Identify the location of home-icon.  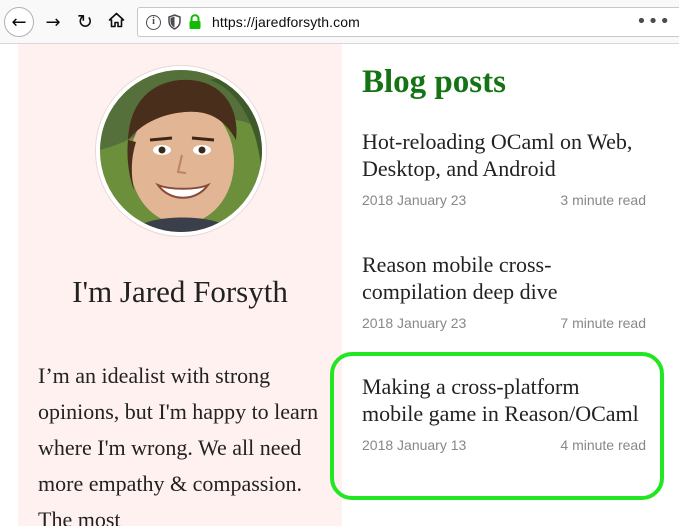
(116, 22).